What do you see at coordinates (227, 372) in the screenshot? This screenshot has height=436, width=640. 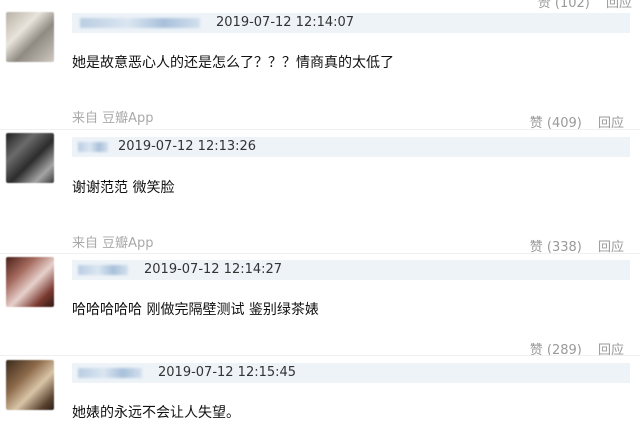 I see `comment-timestamp: 2019-07-12 12:15:45` at bounding box center [227, 372].